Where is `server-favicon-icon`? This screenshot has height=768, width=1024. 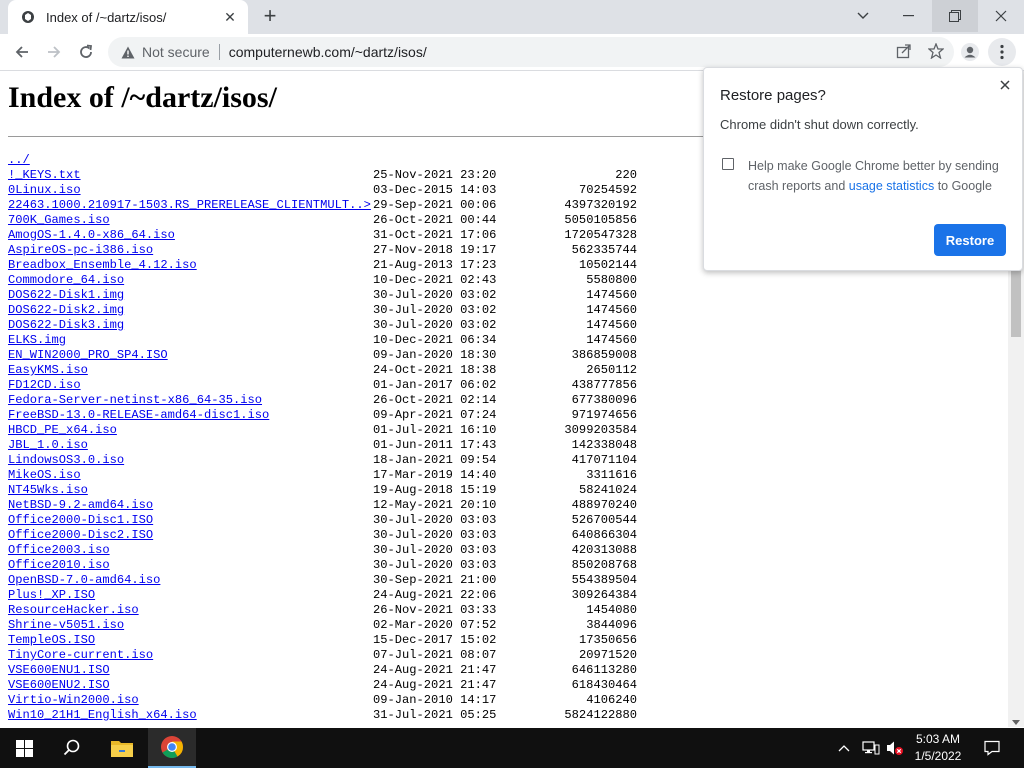 server-favicon-icon is located at coordinates (28, 17).